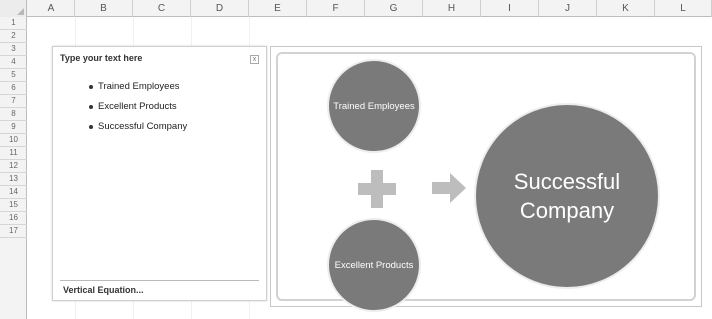  I want to click on select-all-icon, so click(20, 11).